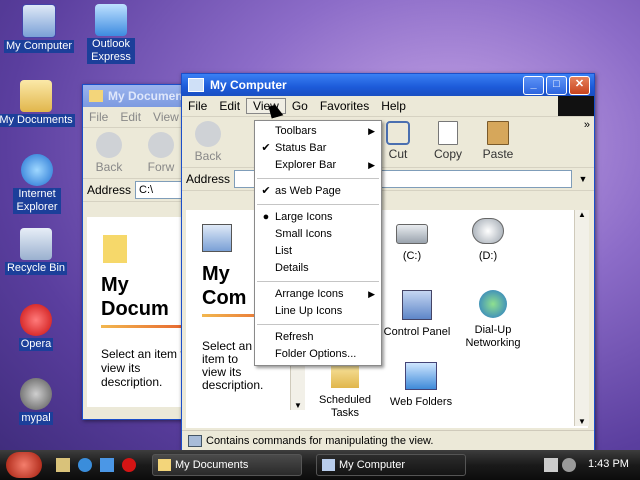  What do you see at coordinates (301, 148) in the screenshot?
I see `view-menu-item-label: Status Bar` at bounding box center [301, 148].